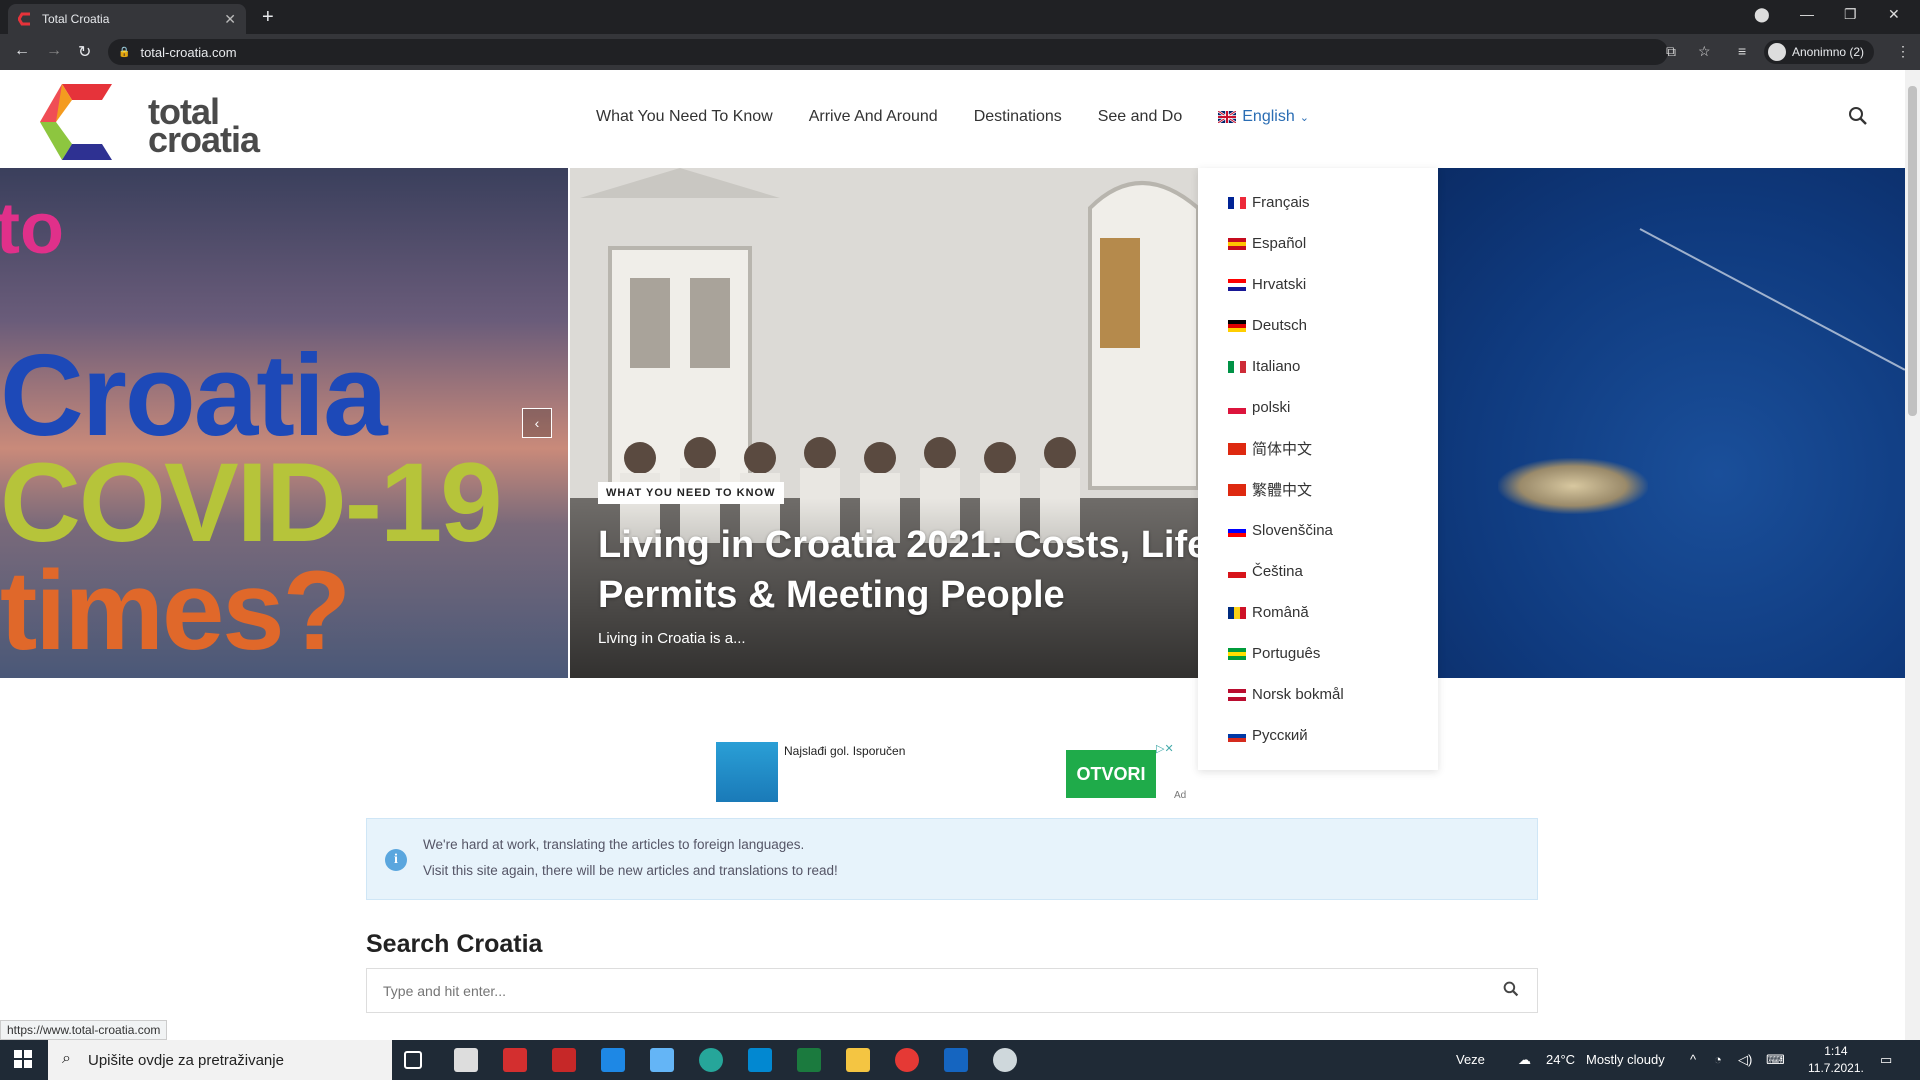 Image resolution: width=1920 pixels, height=1080 pixels. I want to click on language-option: Čeština, so click(1318, 571).